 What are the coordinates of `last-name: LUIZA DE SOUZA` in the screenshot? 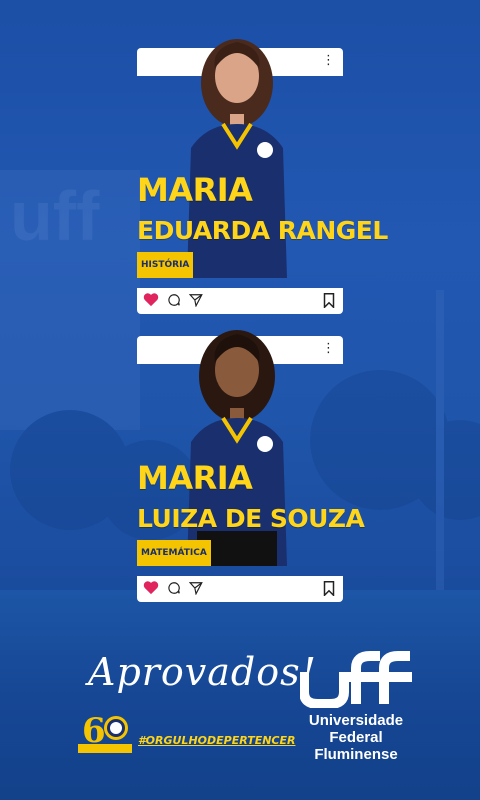 It's located at (251, 518).